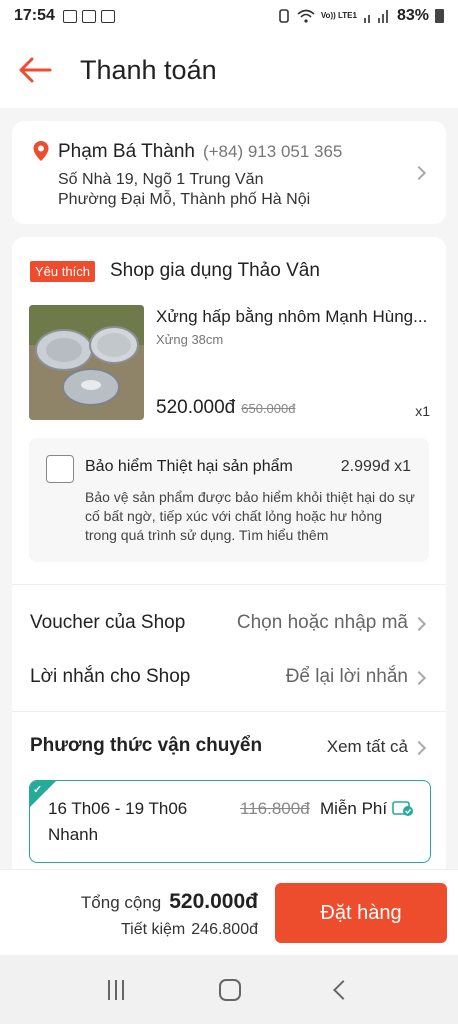  Describe the element at coordinates (189, 930) in the screenshot. I see `saving-row: Tiết kiệm 246.800đ` at that location.